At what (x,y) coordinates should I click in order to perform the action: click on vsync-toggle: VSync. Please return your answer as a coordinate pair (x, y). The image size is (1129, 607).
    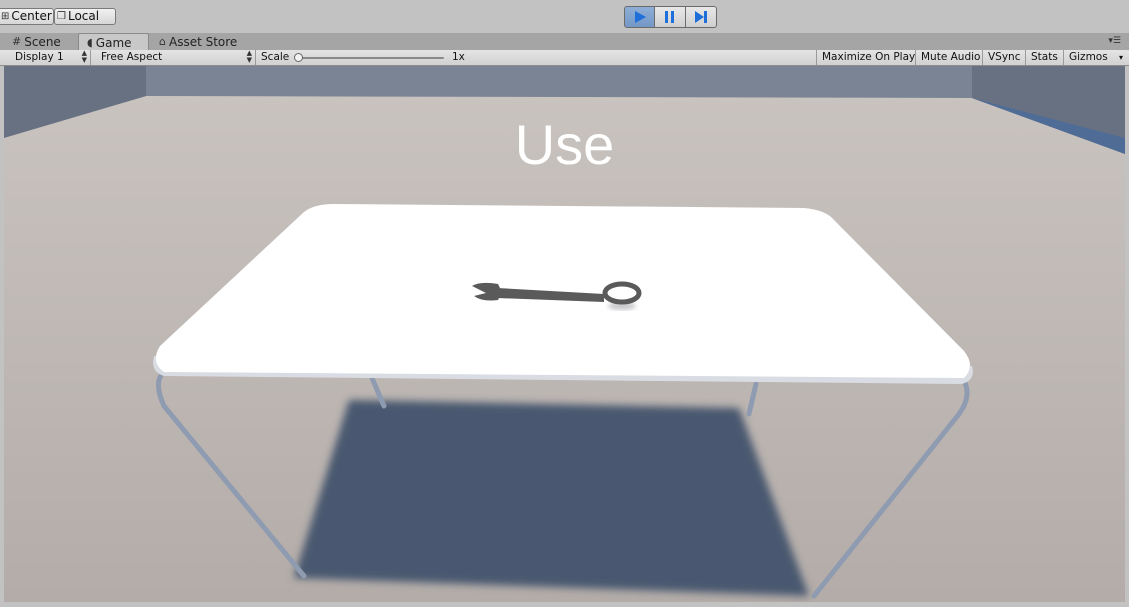
    Looking at the image, I should click on (1004, 57).